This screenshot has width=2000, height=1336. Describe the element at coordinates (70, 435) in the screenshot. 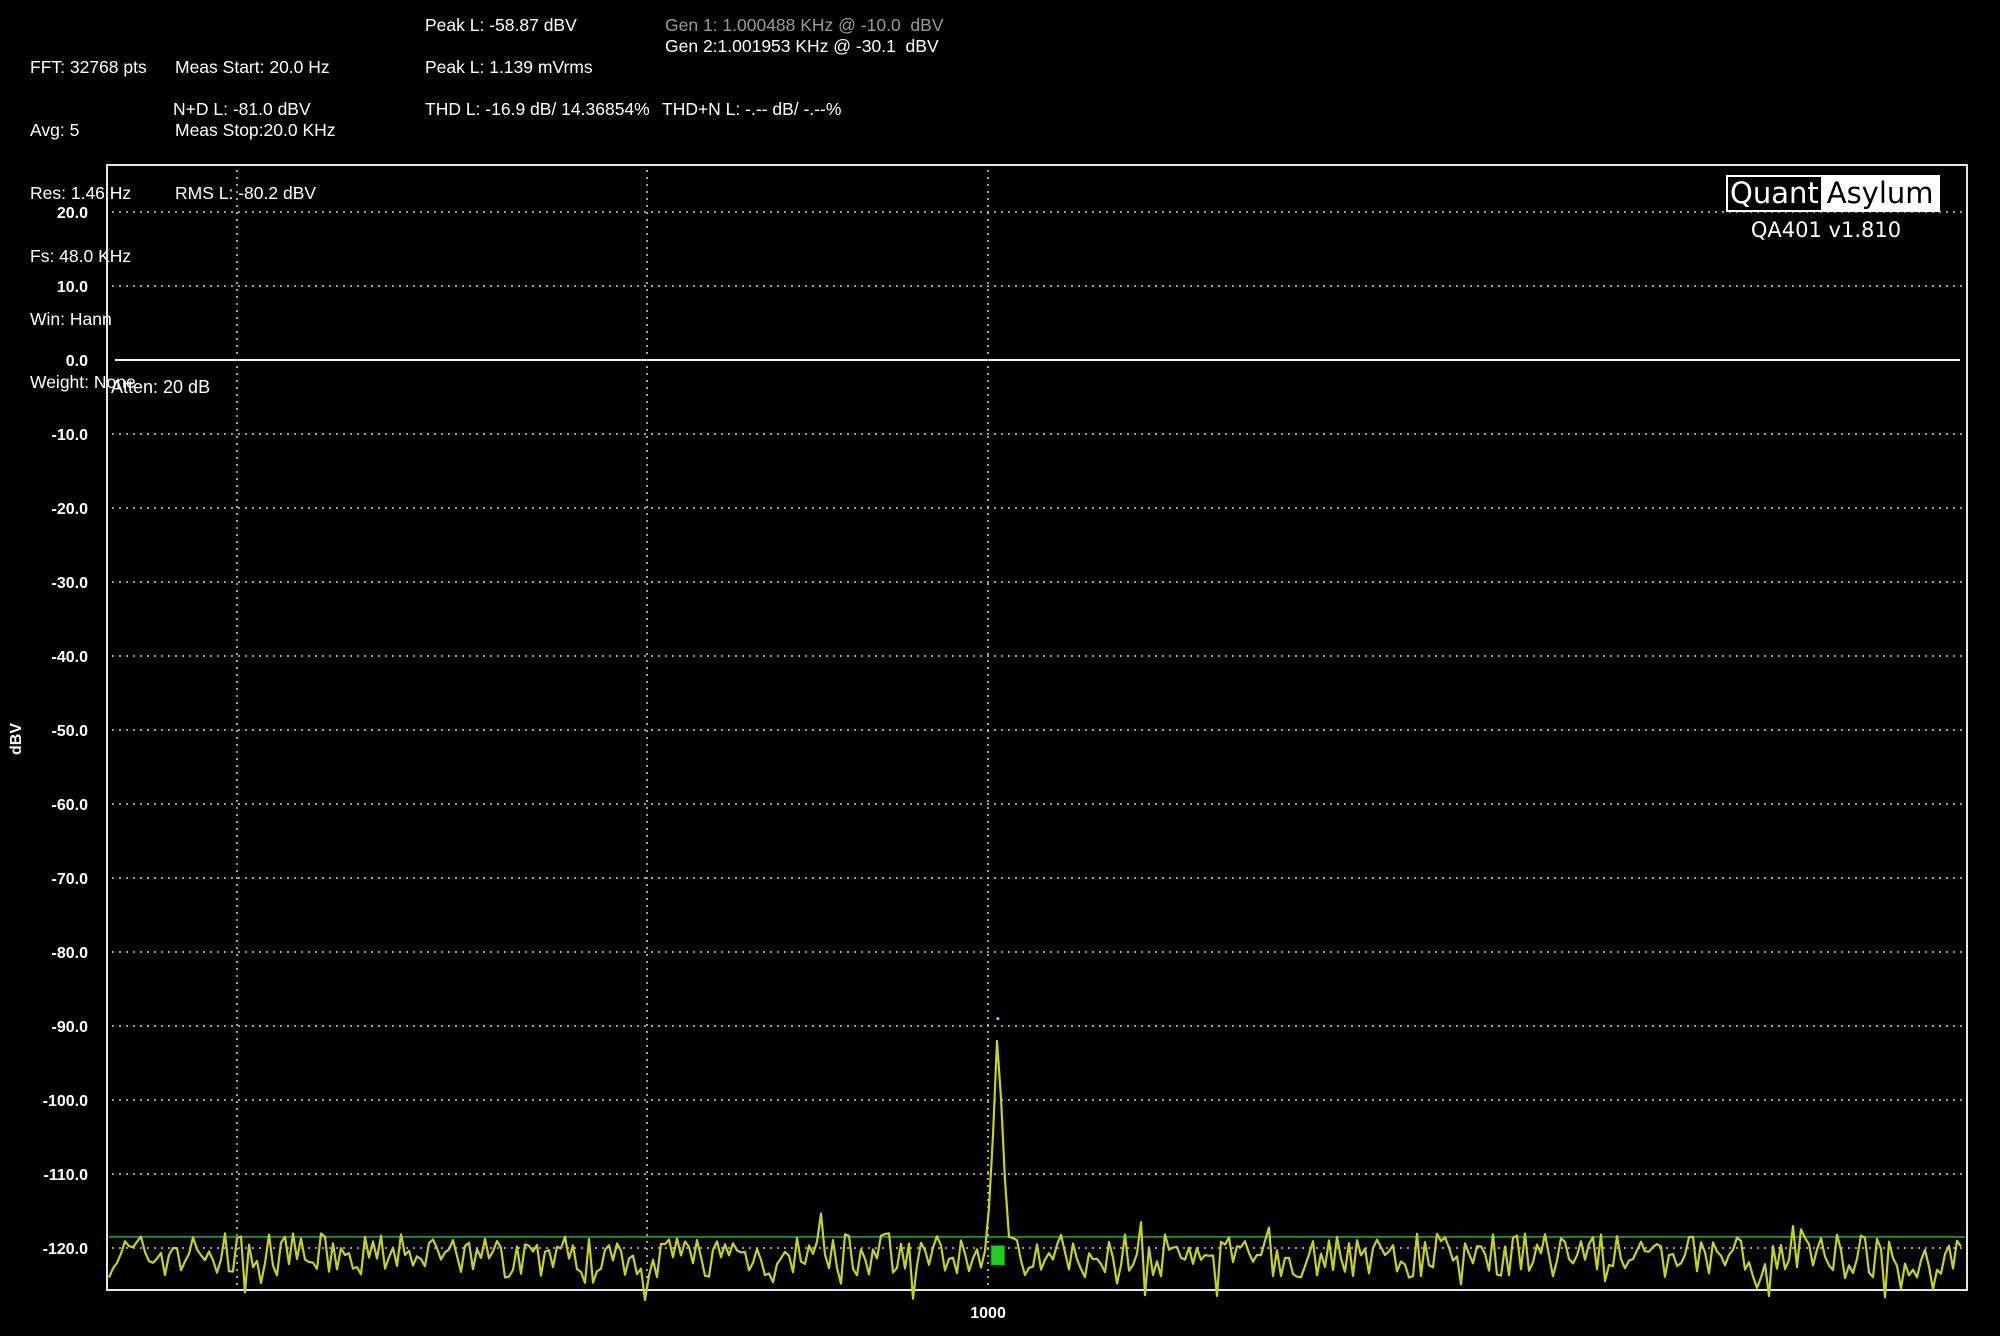

I see `y-tick-label: -10.0` at that location.